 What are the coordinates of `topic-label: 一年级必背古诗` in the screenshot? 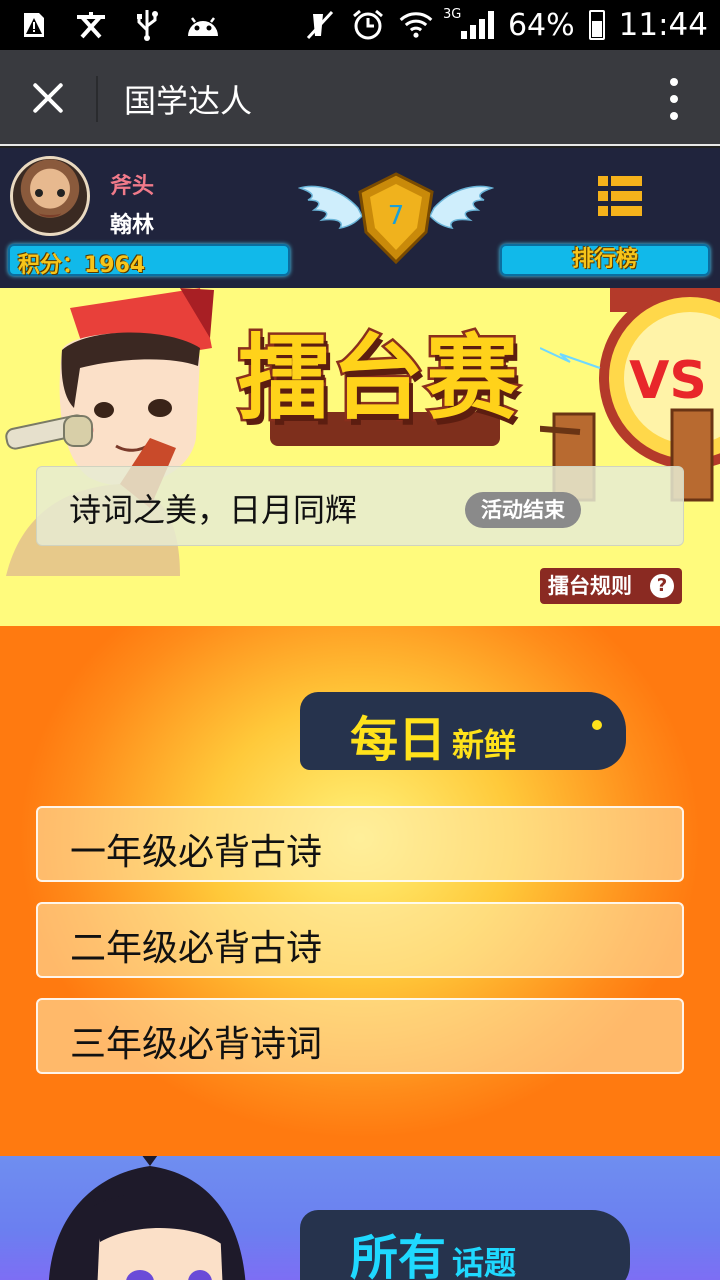 It's located at (196, 852).